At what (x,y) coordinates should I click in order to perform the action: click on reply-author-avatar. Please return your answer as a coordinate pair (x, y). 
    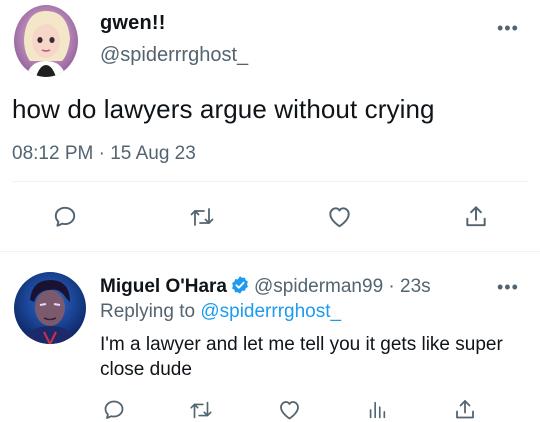
    Looking at the image, I should click on (50, 308).